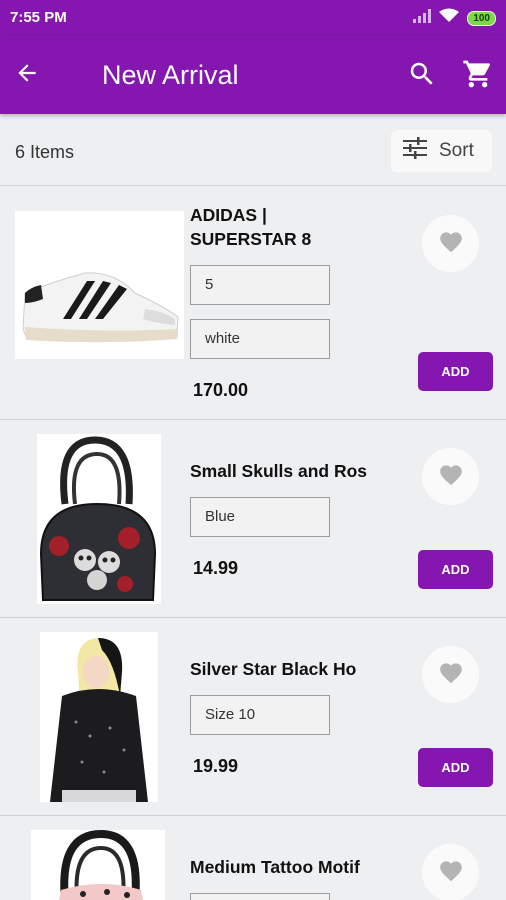 Image resolution: width=506 pixels, height=900 pixels. Describe the element at coordinates (45, 152) in the screenshot. I see `item-count: 6 Items` at that location.